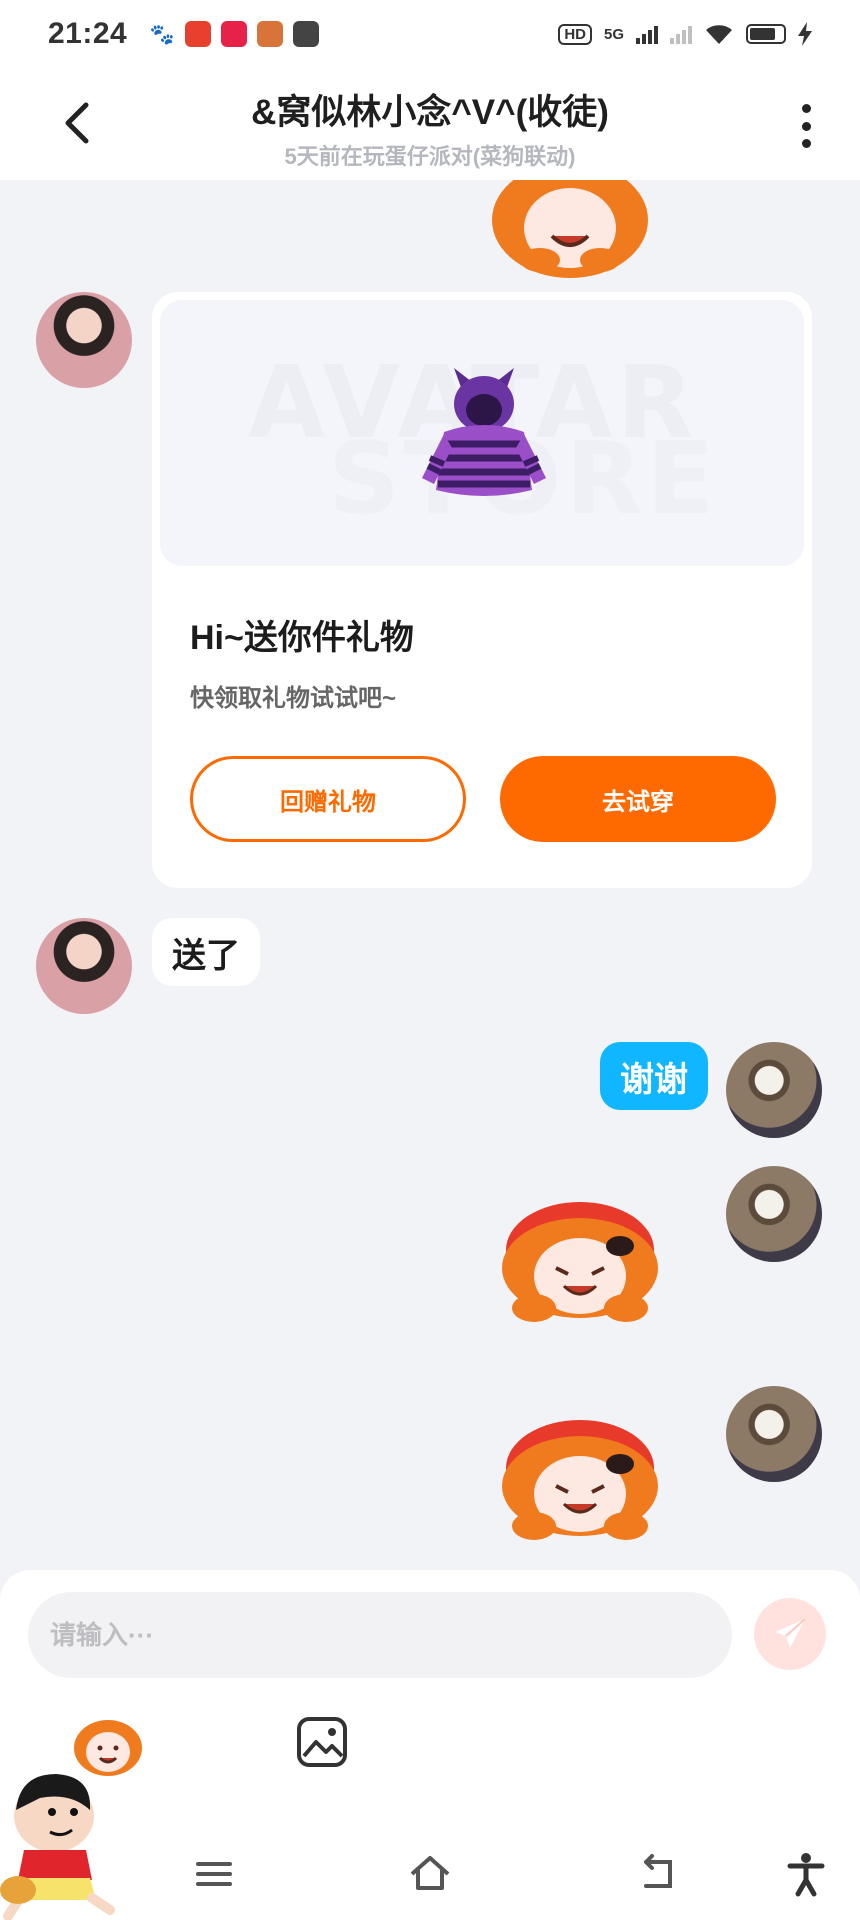 Image resolution: width=860 pixels, height=1920 pixels. I want to click on paper-plane-icon, so click(790, 1633).